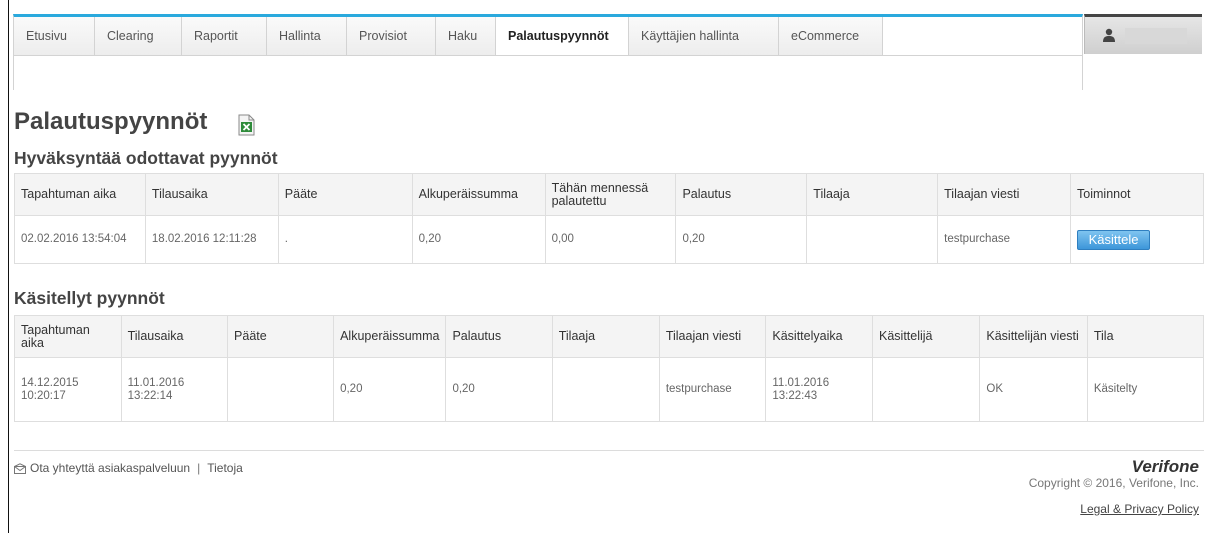 This screenshot has width=1207, height=533. I want to click on window-edge, so click(8, 266).